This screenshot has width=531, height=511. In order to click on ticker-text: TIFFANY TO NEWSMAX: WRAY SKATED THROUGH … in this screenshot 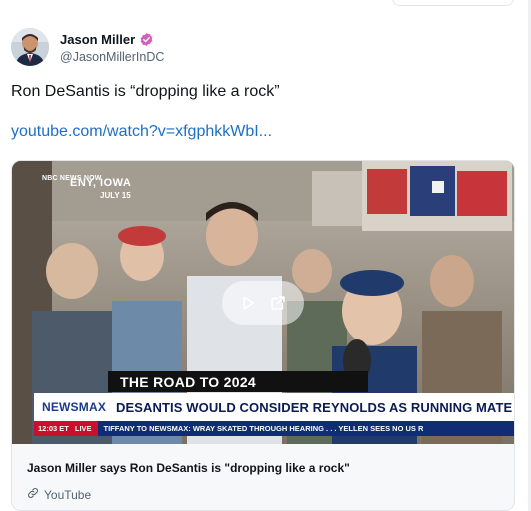, I will do `click(263, 428)`.